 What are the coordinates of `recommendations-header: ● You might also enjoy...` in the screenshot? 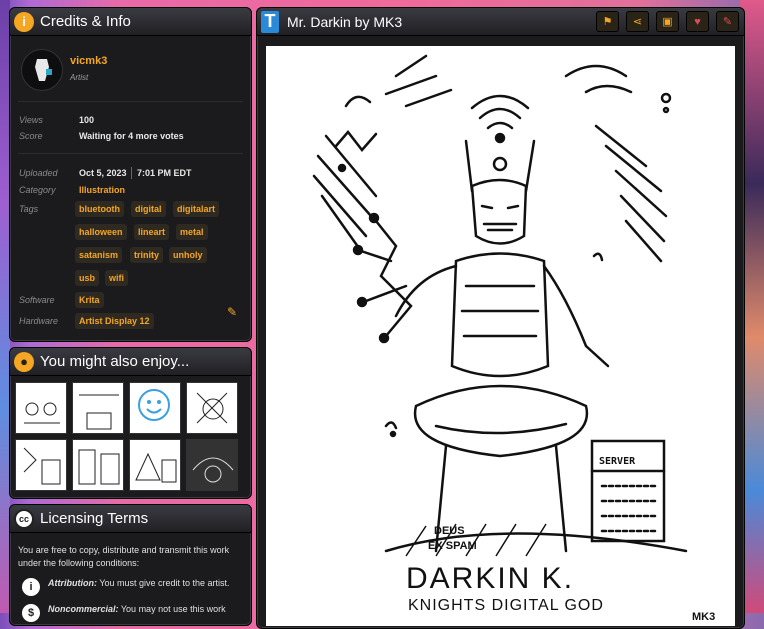 It's located at (130, 362).